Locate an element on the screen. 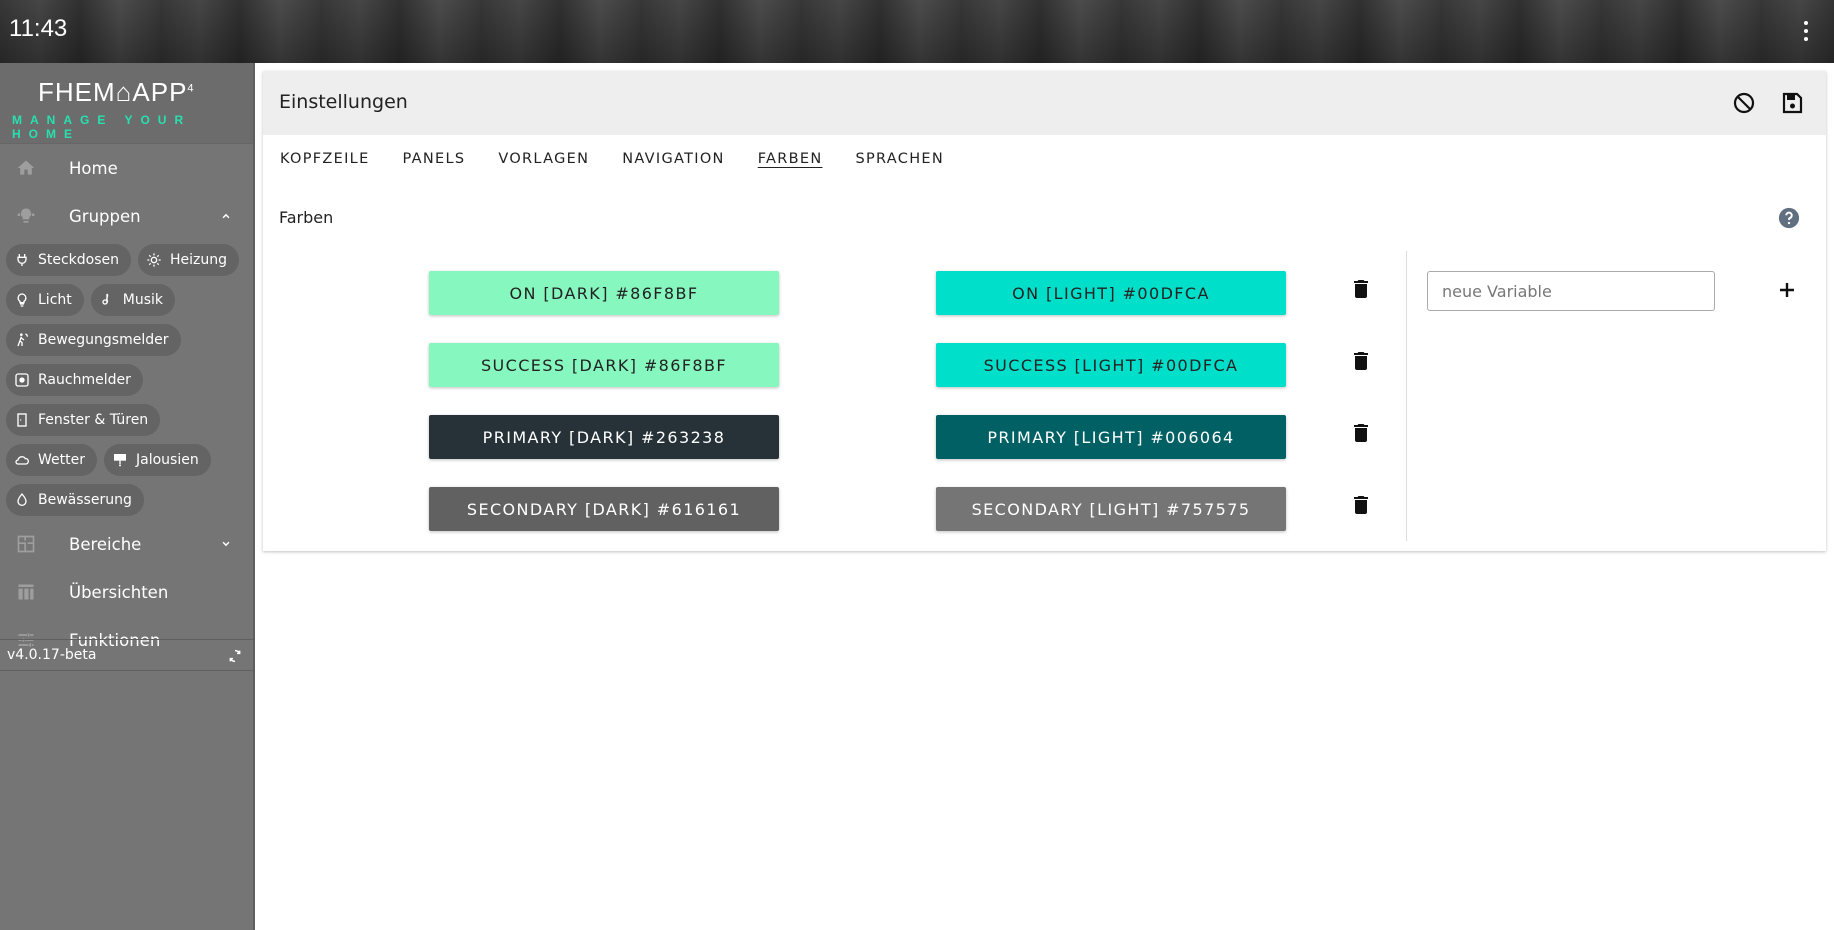 This screenshot has width=1834, height=930. chip-label: Jalousien is located at coordinates (167, 460).